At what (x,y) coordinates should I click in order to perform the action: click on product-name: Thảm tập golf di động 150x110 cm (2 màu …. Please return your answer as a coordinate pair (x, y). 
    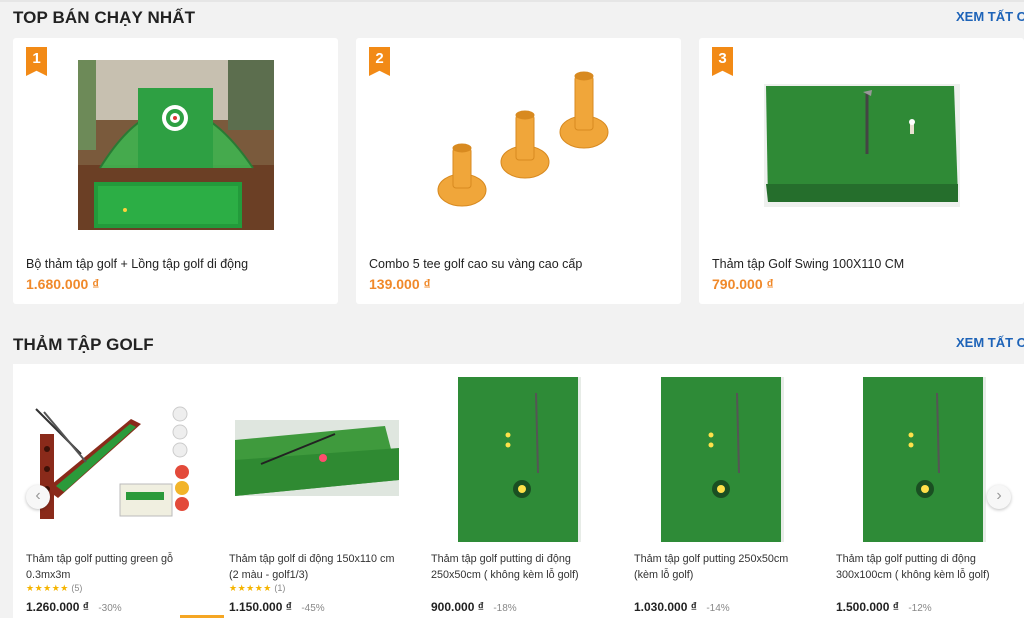
    Looking at the image, I should click on (316, 567).